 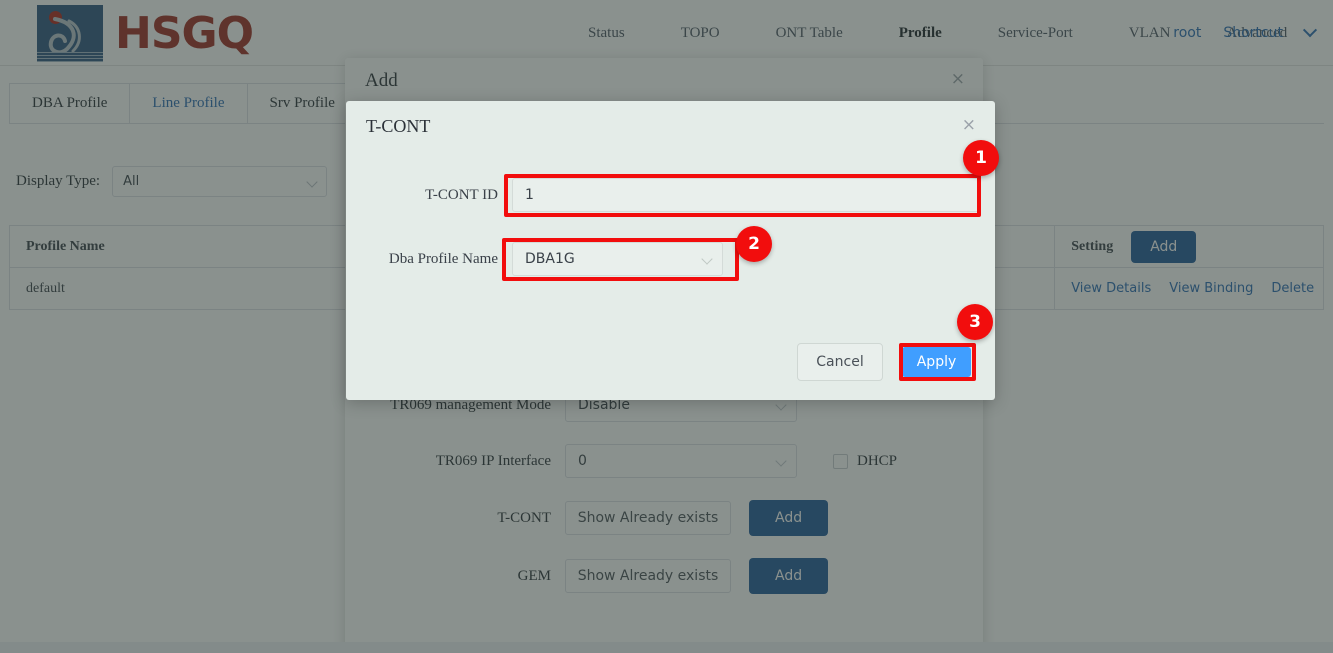 I want to click on dhcp-checkbox, so click(x=840, y=461).